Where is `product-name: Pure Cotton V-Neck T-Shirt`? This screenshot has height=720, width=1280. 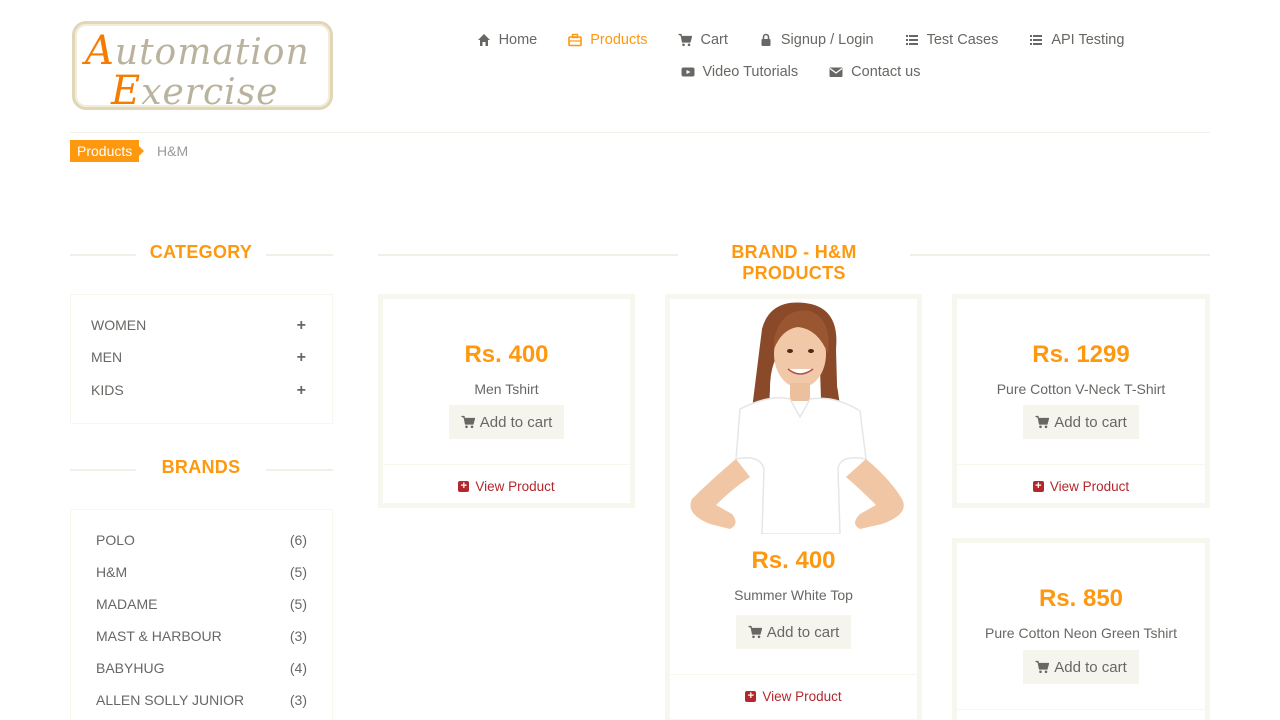
product-name: Pure Cotton V-Neck T-Shirt is located at coordinates (1081, 389).